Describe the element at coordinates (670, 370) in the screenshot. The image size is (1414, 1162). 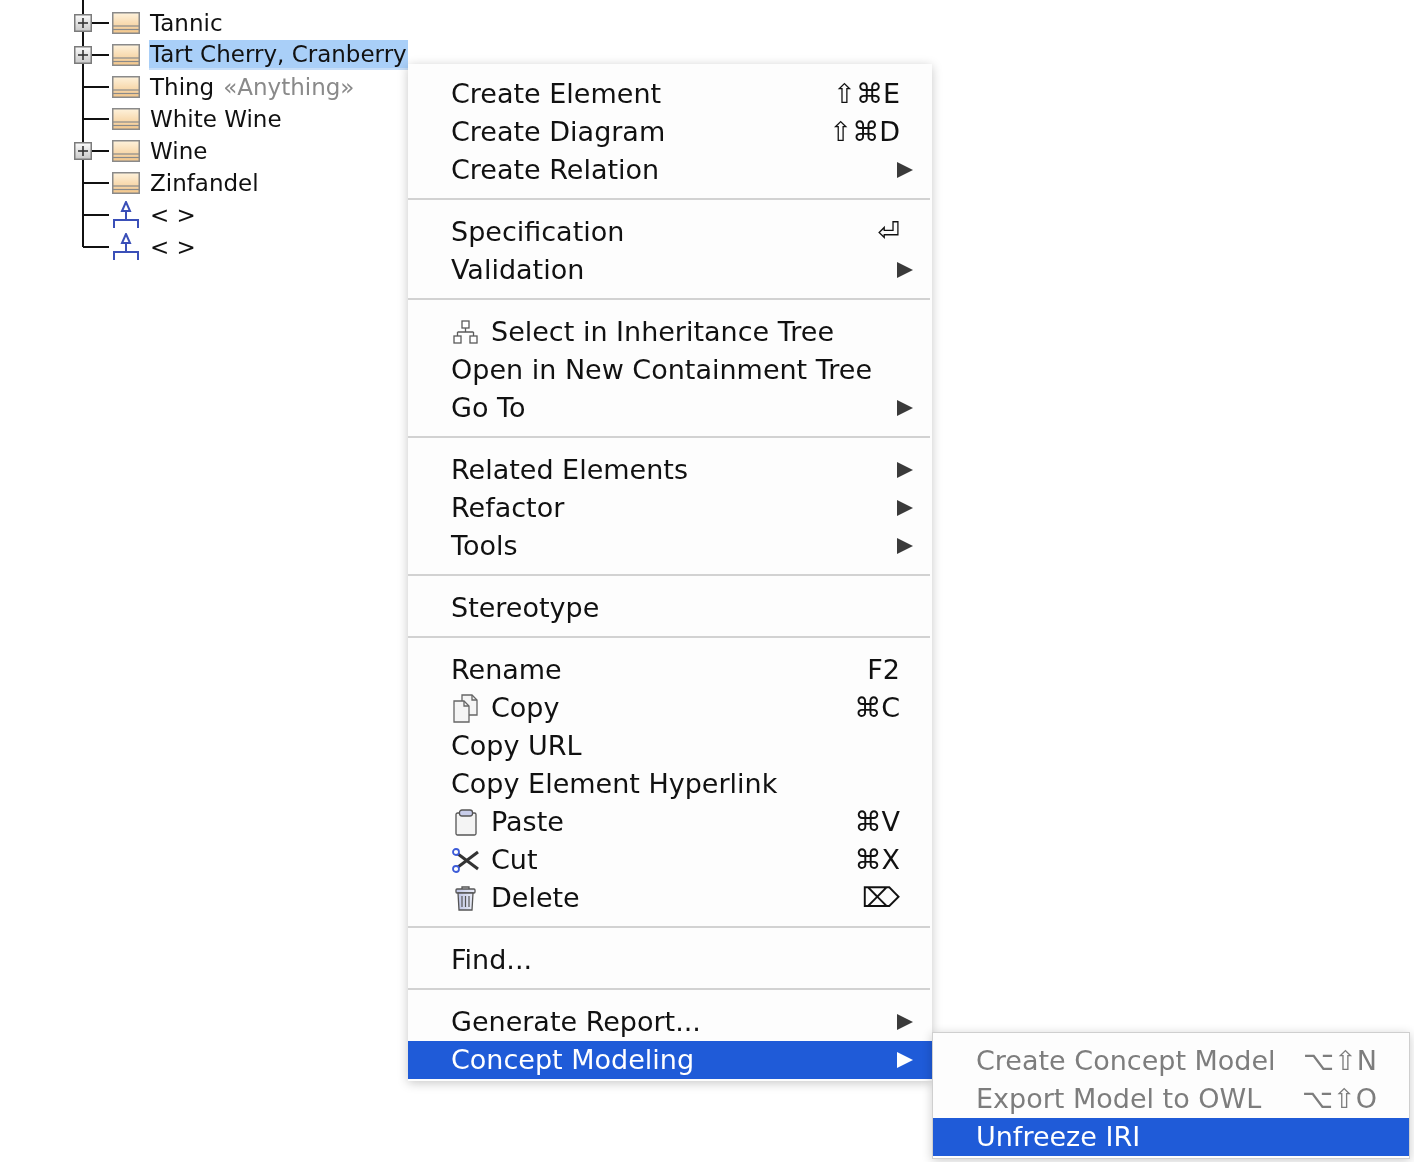
I see `menu-item: Open in New Containment Tree` at that location.